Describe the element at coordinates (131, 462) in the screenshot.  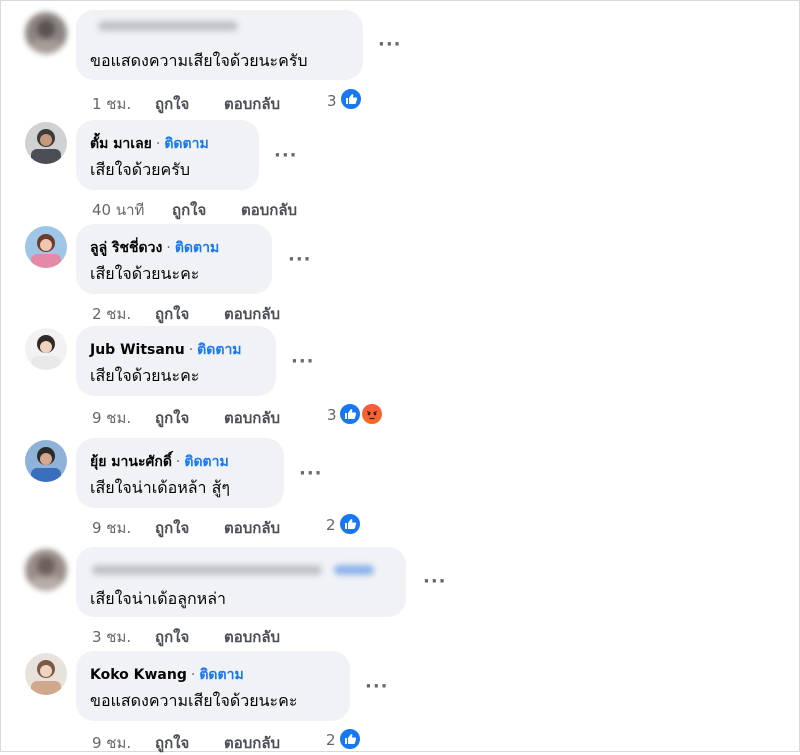
I see `commenter-name: ยุ้ย มานะศักดิ์` at that location.